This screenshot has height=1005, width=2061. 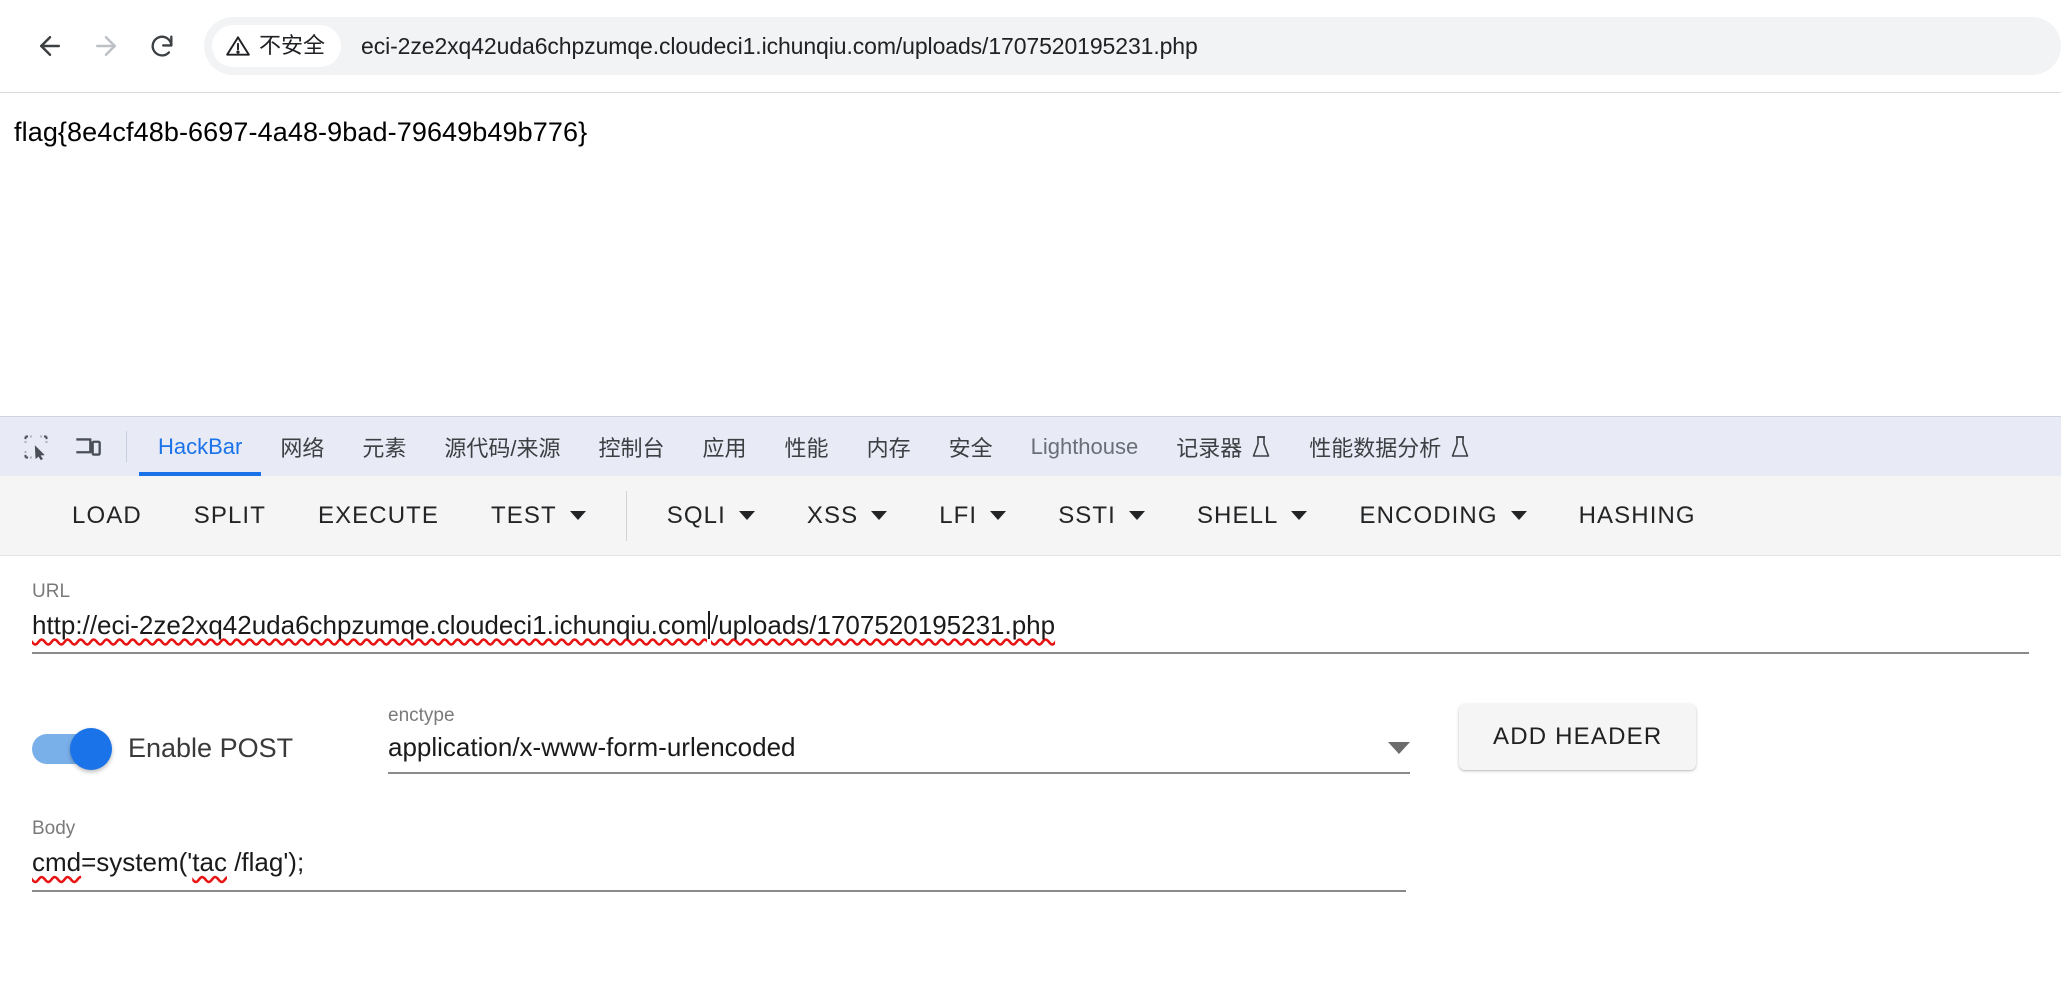 What do you see at coordinates (696, 515) in the screenshot?
I see `button-label: SQLI` at bounding box center [696, 515].